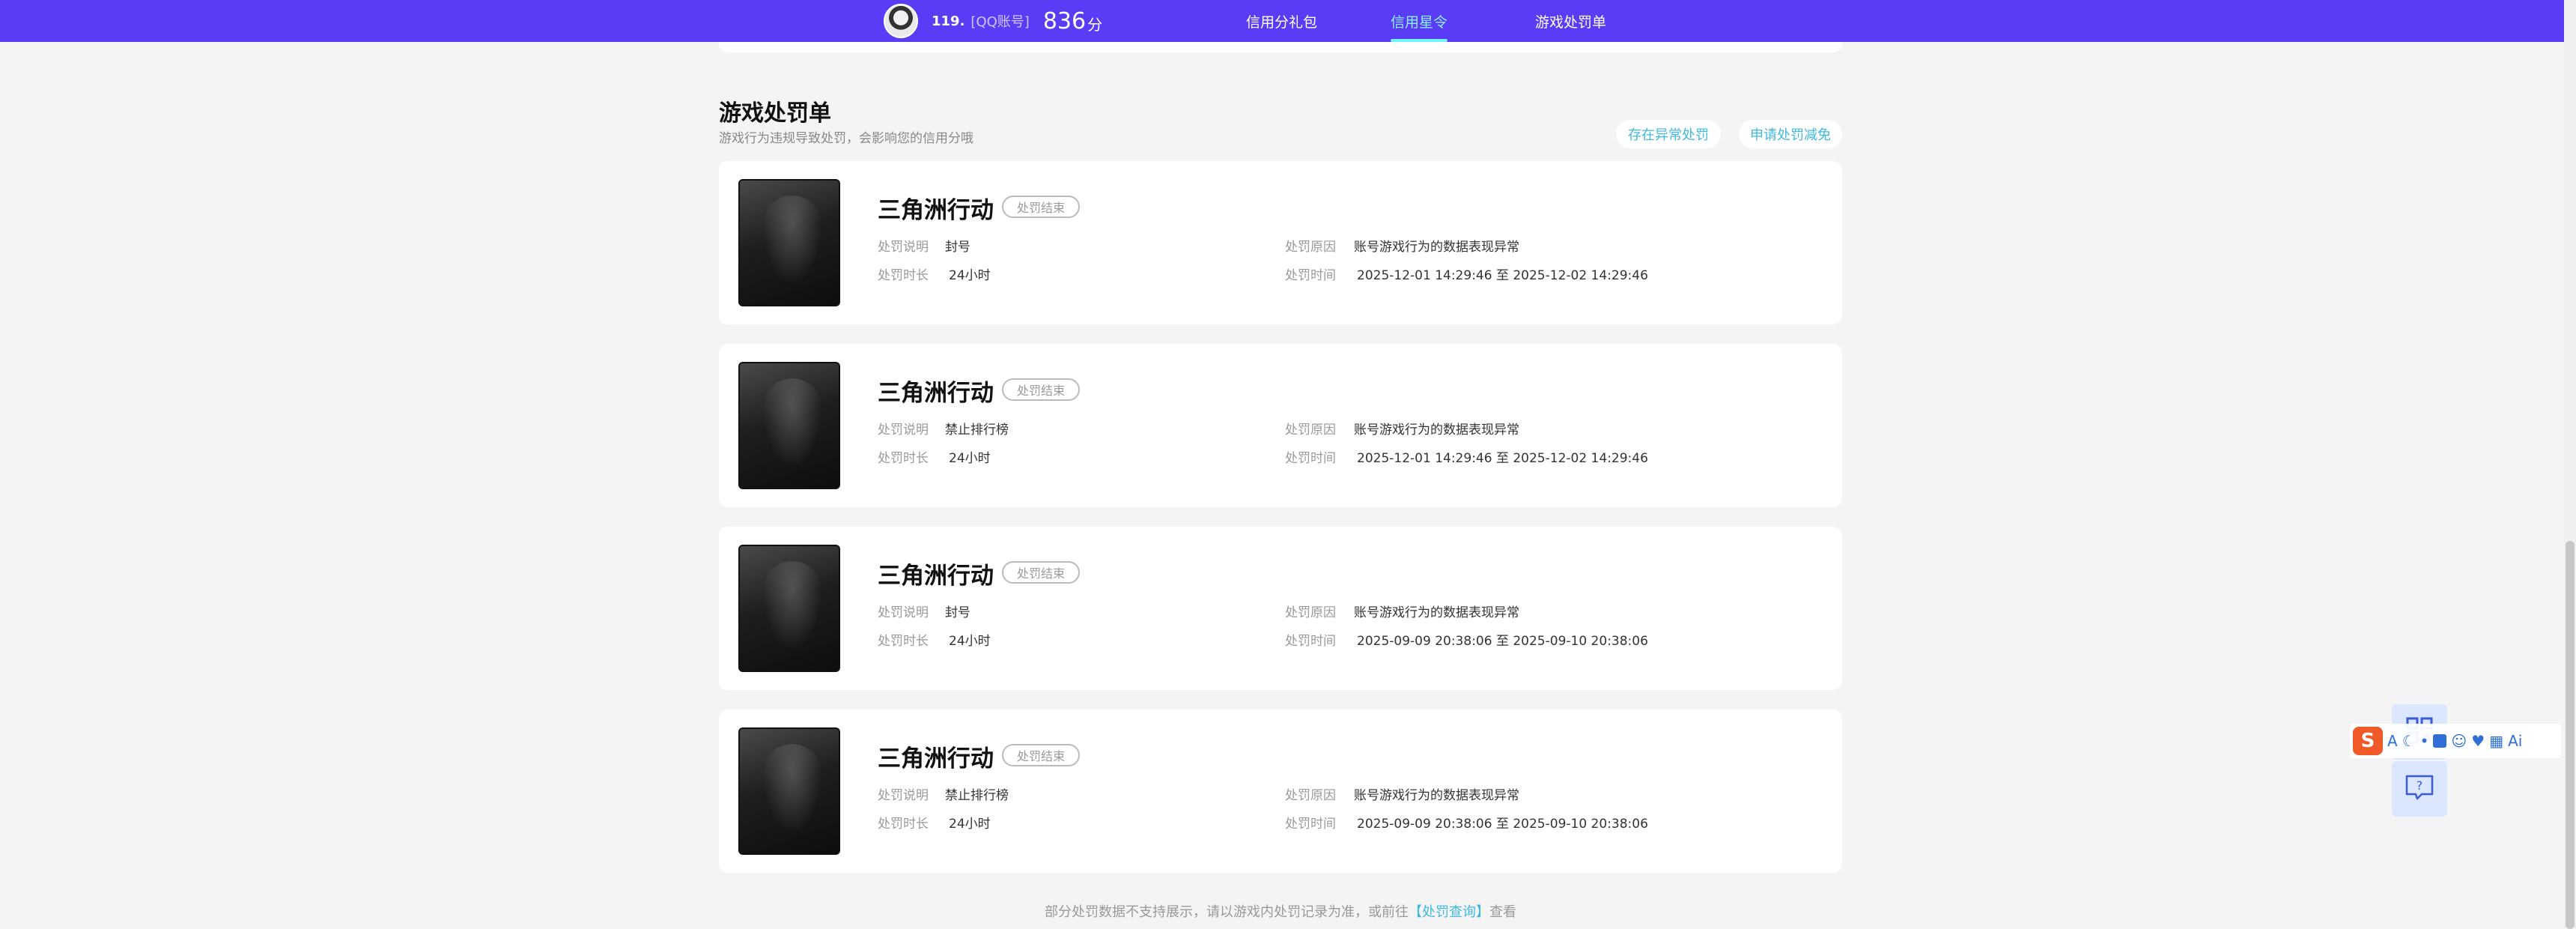  Describe the element at coordinates (1570, 21) in the screenshot. I see `nav-game-penalty: 游戏处罚单` at that location.